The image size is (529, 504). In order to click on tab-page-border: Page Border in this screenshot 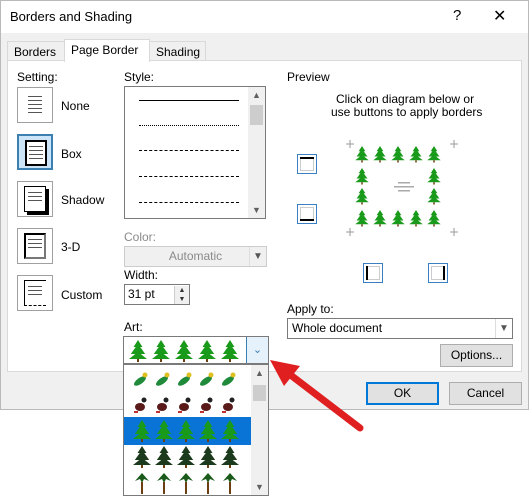, I will do `click(107, 50)`.